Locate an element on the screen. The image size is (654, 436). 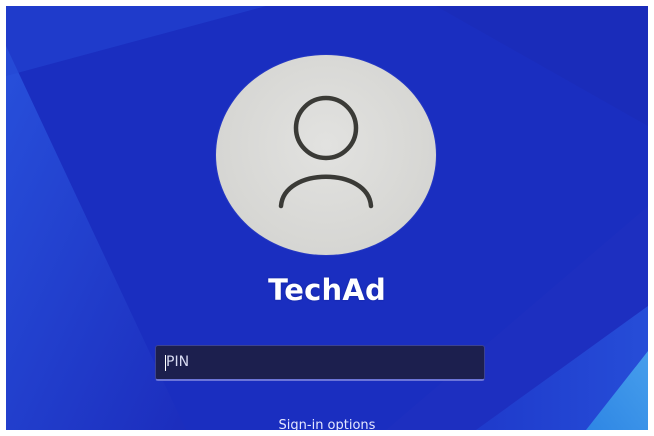
pin-field is located at coordinates (320, 363).